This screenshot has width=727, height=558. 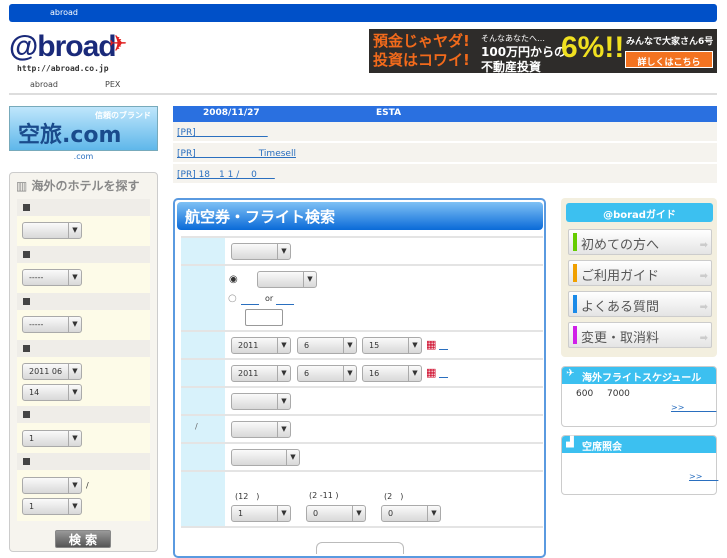 What do you see at coordinates (411, 513) in the screenshot?
I see `infants-select: 0 ▼` at bounding box center [411, 513].